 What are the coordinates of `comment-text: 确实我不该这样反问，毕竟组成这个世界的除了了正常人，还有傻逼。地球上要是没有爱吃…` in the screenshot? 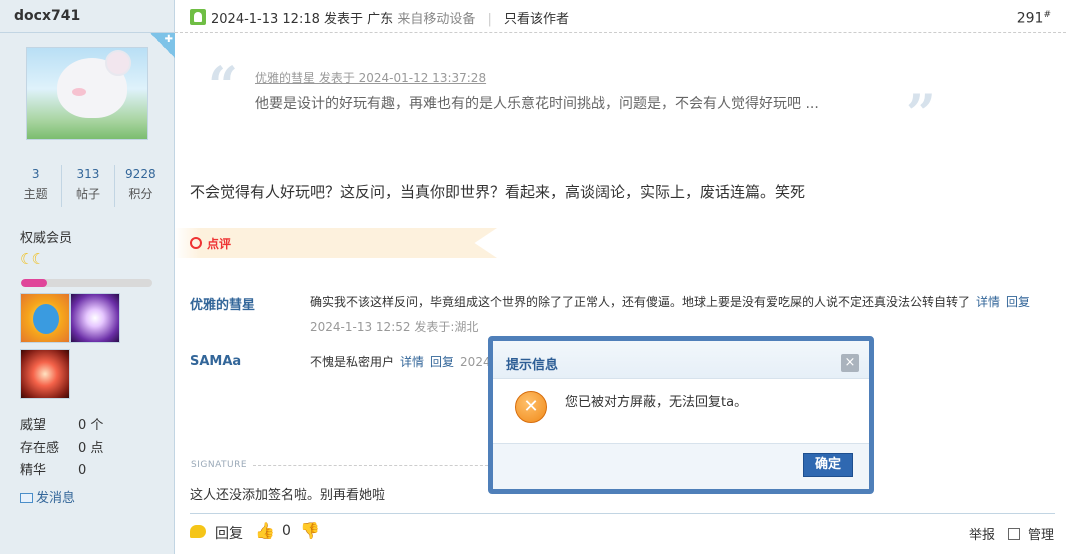 It's located at (670, 301).